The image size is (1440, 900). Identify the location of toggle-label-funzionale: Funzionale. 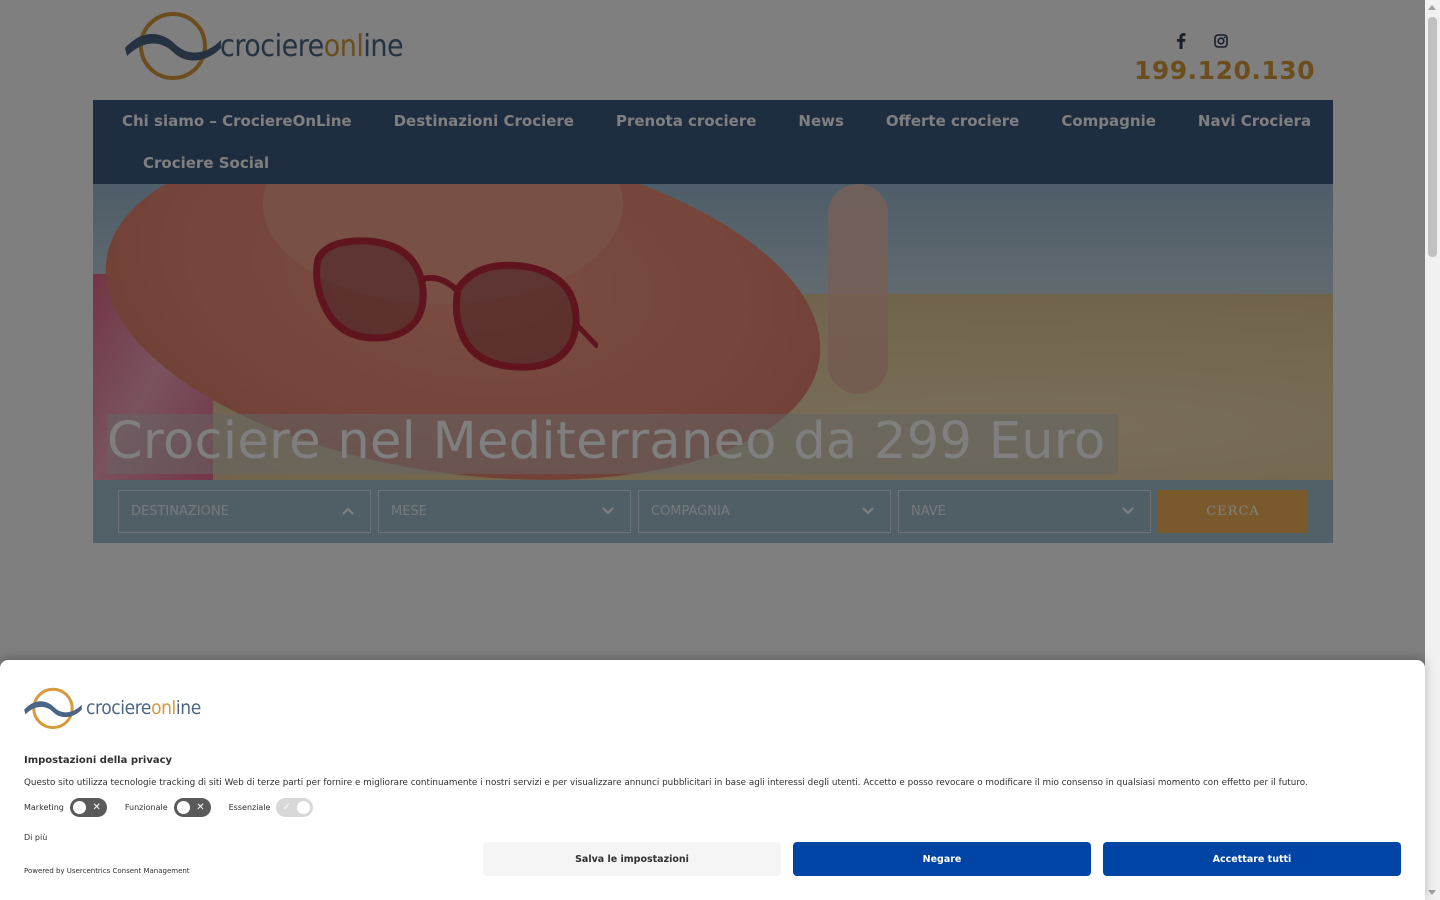
(146, 807).